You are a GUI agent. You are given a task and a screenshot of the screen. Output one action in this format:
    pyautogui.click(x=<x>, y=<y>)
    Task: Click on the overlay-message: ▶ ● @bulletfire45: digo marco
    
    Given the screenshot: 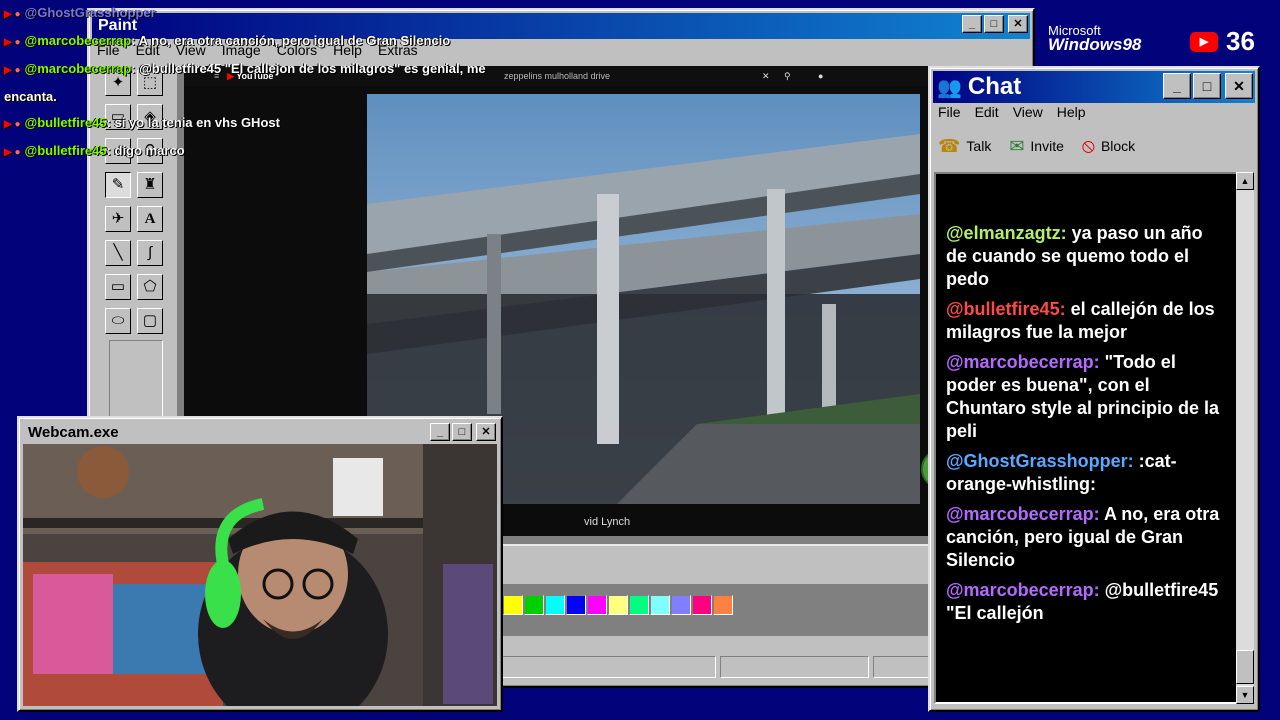 What is the action you would take?
    pyautogui.click(x=284, y=152)
    